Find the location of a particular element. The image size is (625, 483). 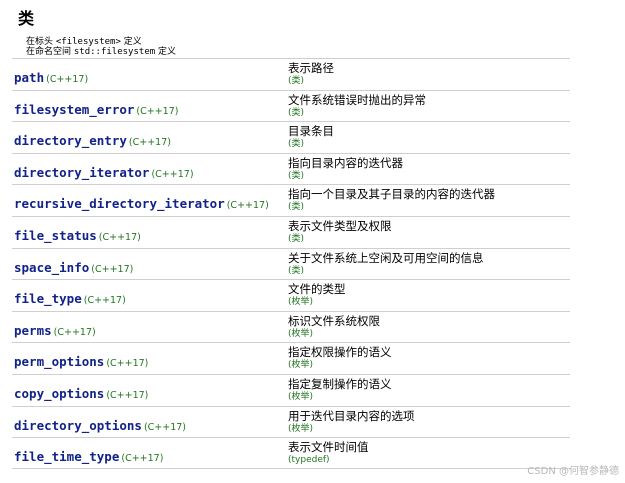

description: 表示文件时间值 is located at coordinates (328, 447).